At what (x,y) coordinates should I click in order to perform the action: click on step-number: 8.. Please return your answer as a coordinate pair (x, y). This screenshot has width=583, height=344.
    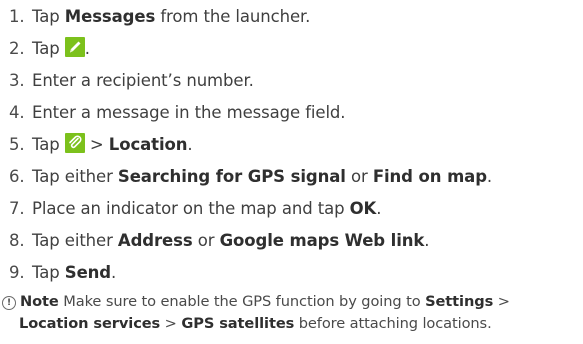
    Looking at the image, I should click on (17, 240).